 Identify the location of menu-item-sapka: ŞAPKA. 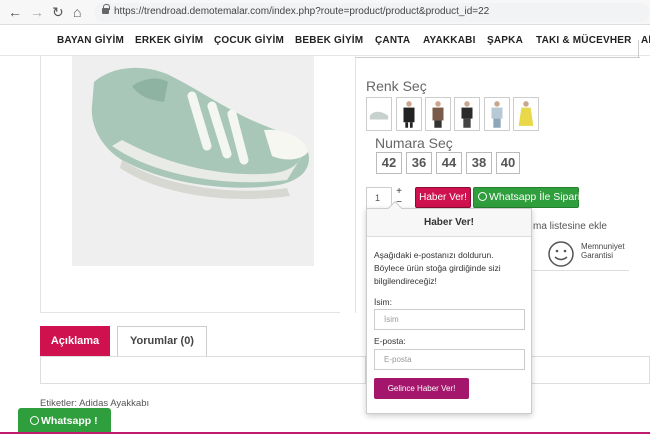
(505, 40).